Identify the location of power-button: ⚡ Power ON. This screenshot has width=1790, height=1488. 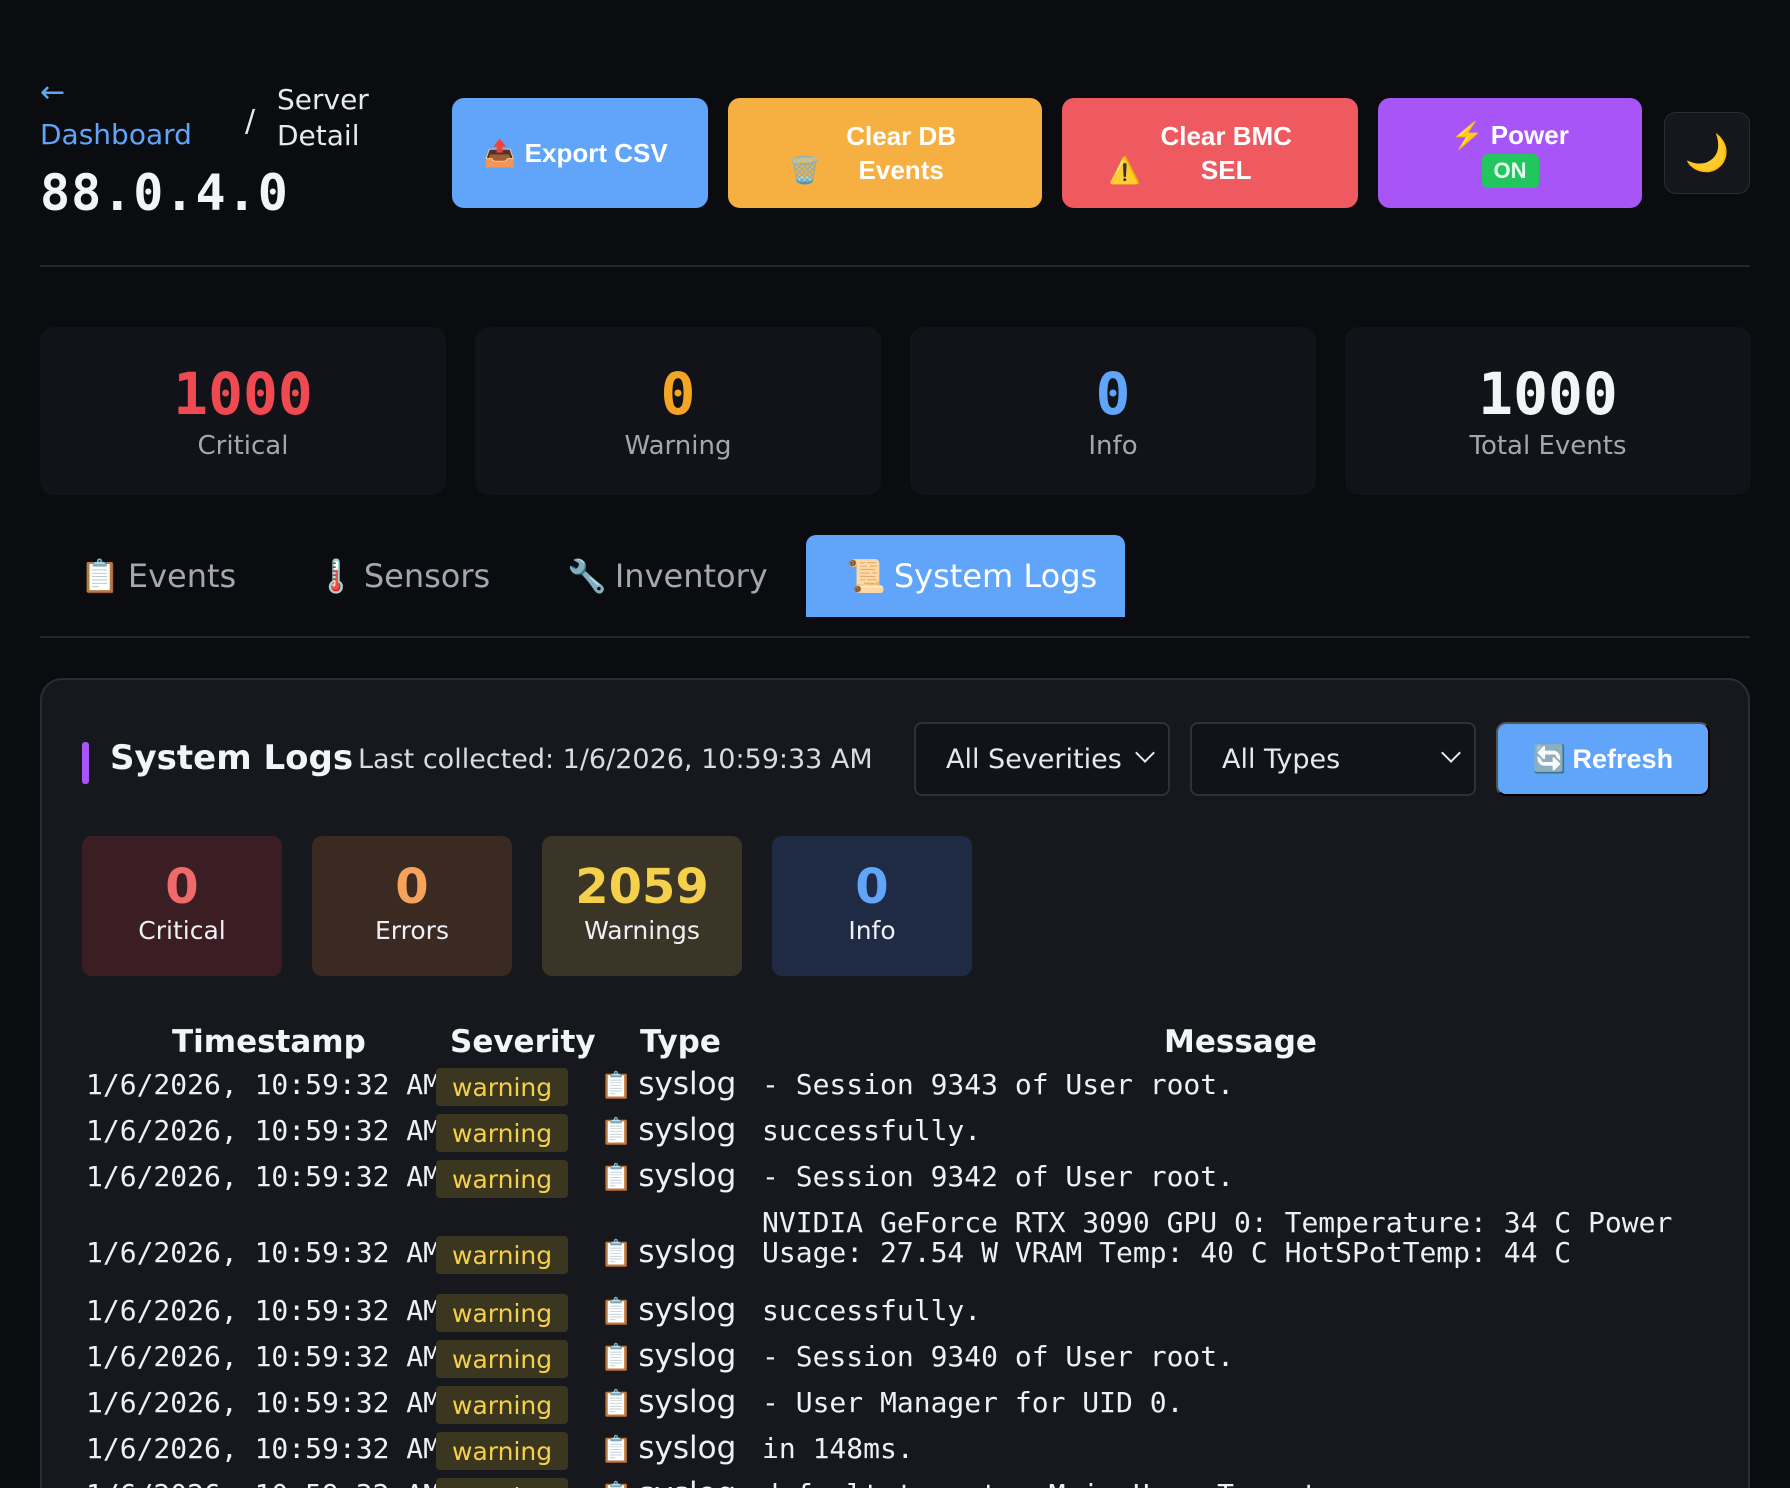
(1510, 153).